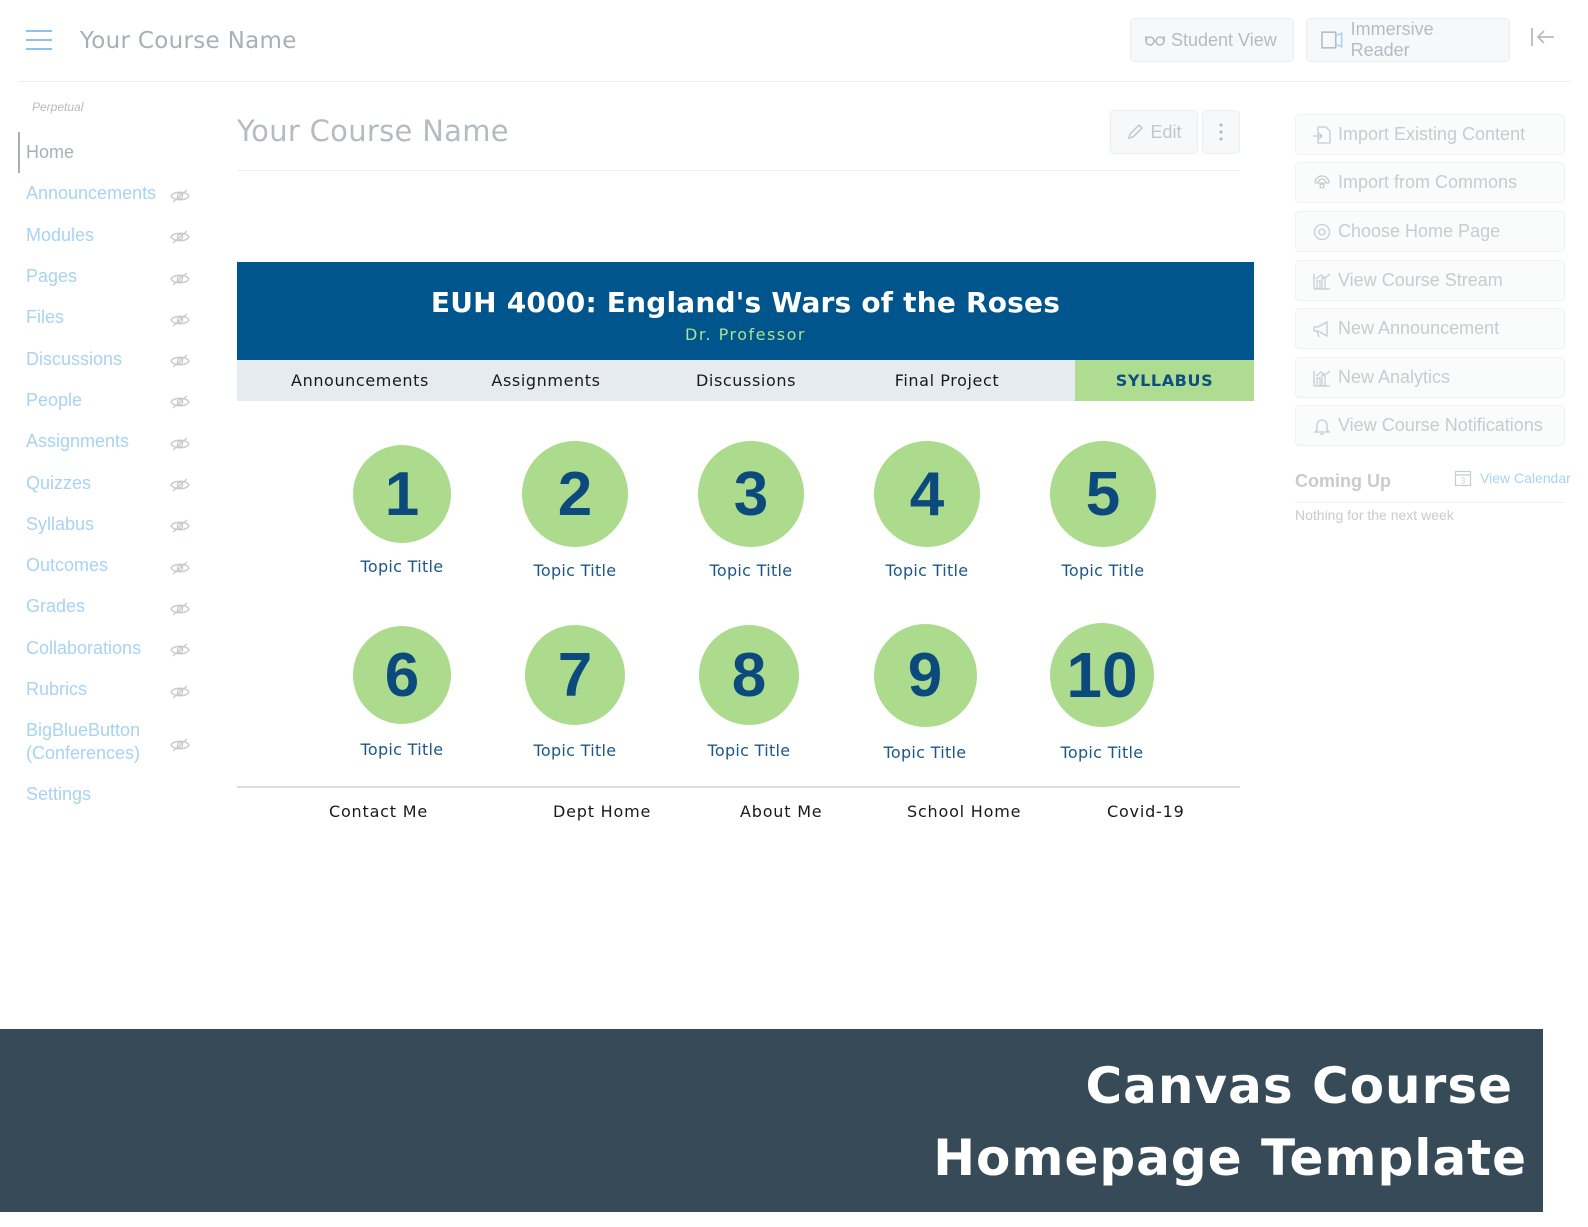  Describe the element at coordinates (1430, 134) in the screenshot. I see `import-existing-content-button: Import Existing Content` at that location.